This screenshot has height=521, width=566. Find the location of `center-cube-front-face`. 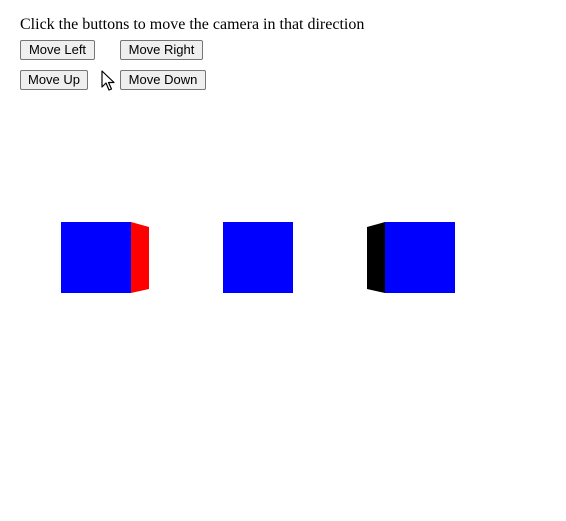

center-cube-front-face is located at coordinates (258, 257).